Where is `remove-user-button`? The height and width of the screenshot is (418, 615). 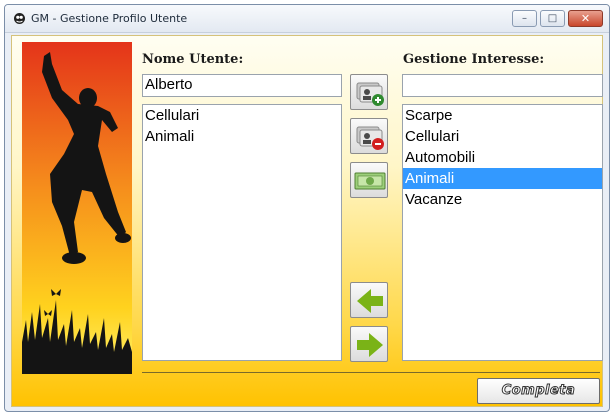 remove-user-button is located at coordinates (369, 136).